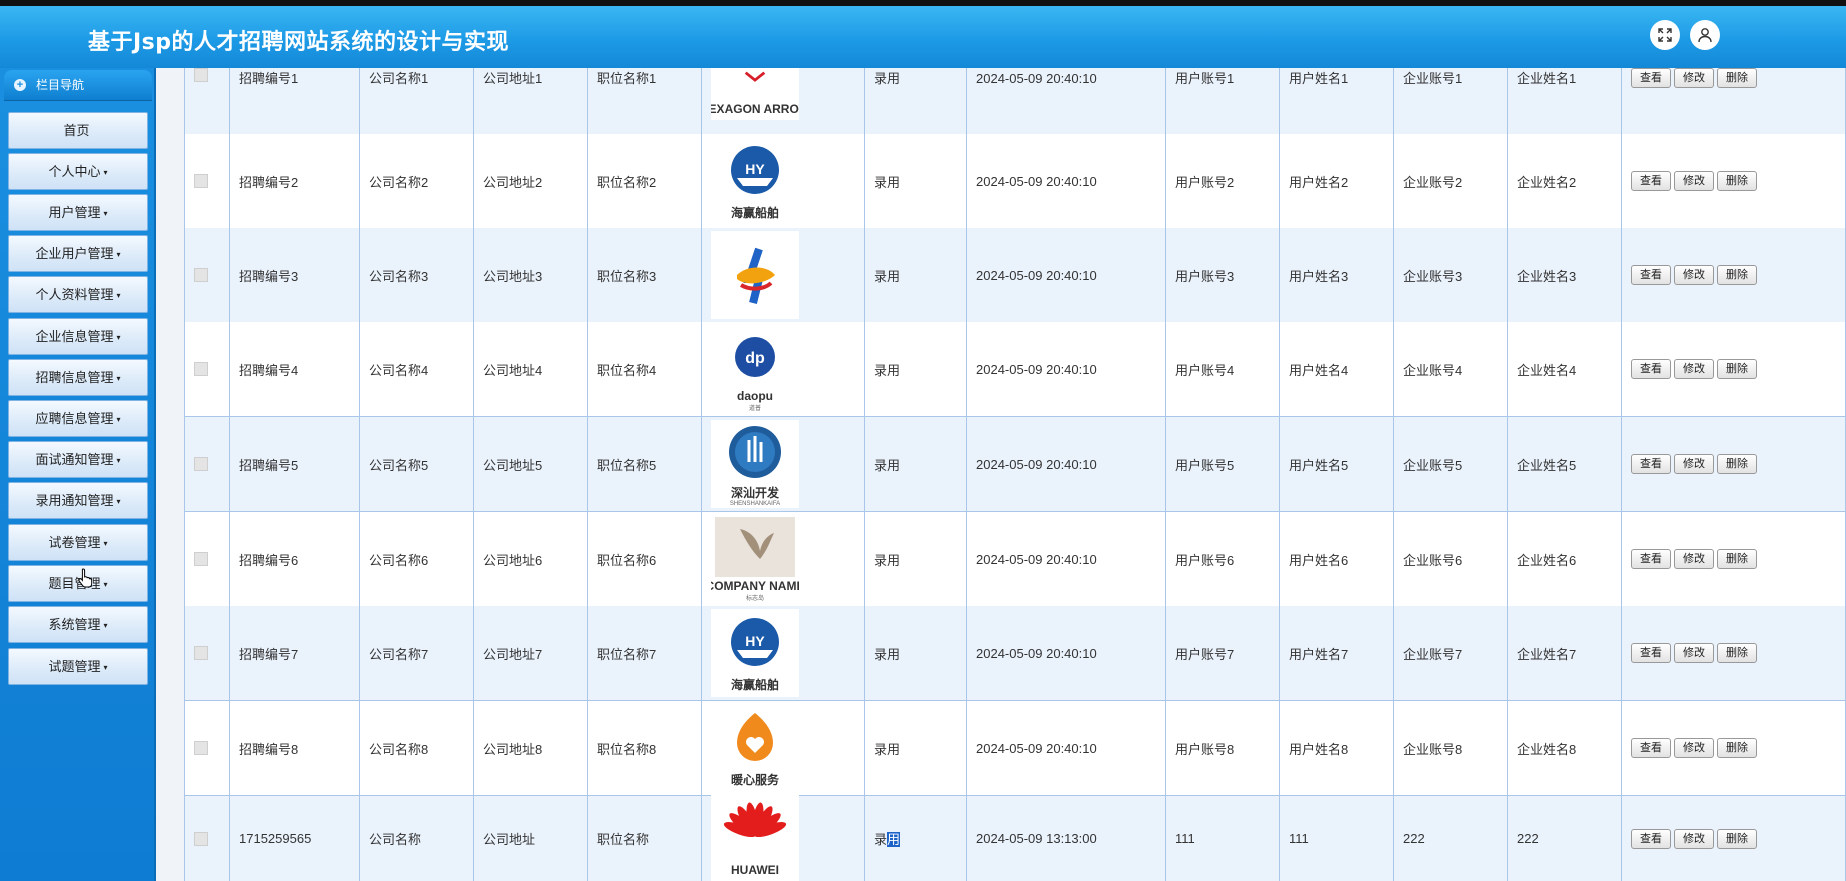 This screenshot has width=1846, height=881. What do you see at coordinates (1205, 465) in the screenshot?
I see `user-acct-text: 用户账号5` at bounding box center [1205, 465].